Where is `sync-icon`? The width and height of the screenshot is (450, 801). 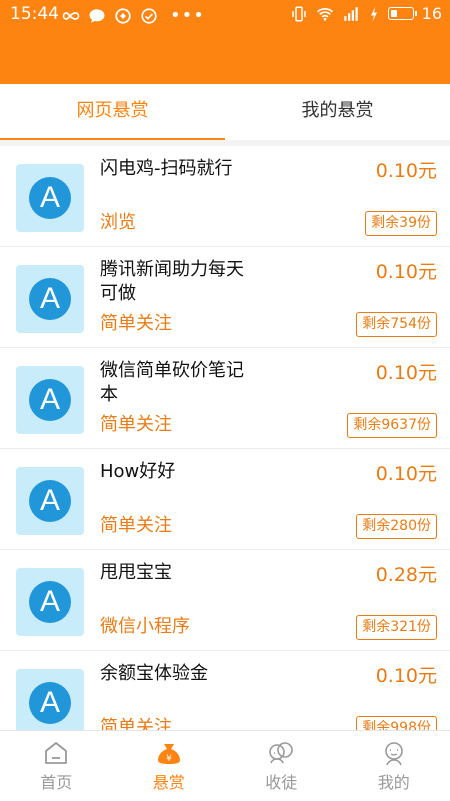 sync-icon is located at coordinates (123, 16).